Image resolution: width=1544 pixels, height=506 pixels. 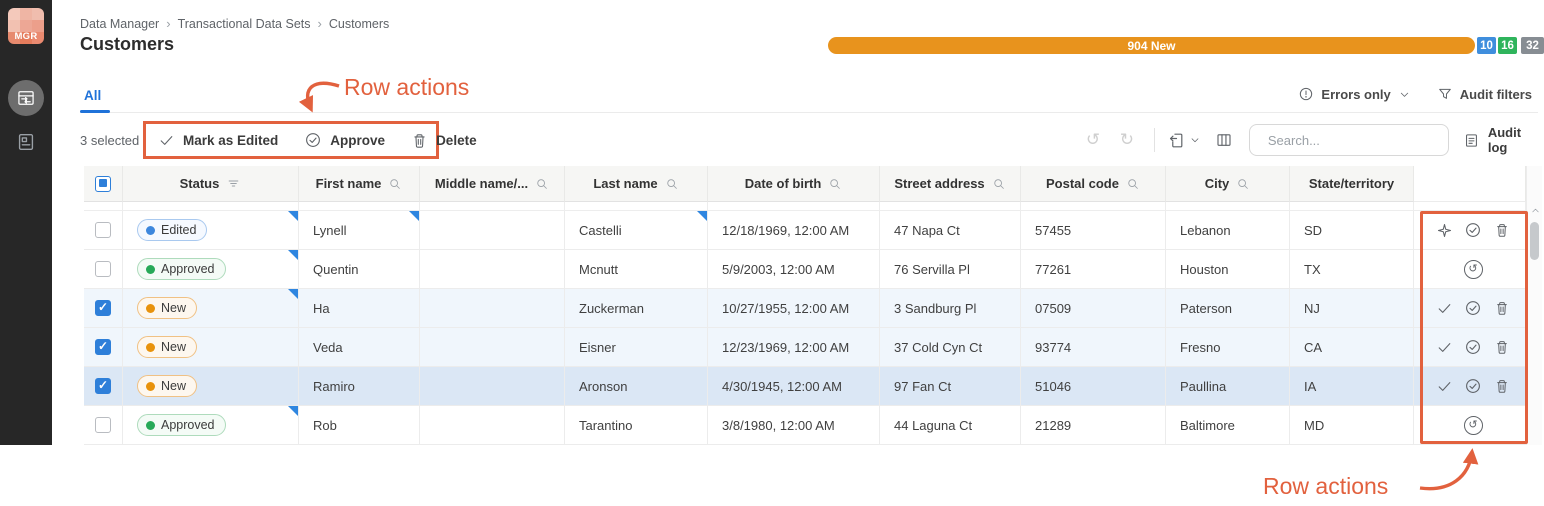 I want to click on date-of-birth-cell: 3/8/1980, 12:00 AM, so click(x=794, y=425).